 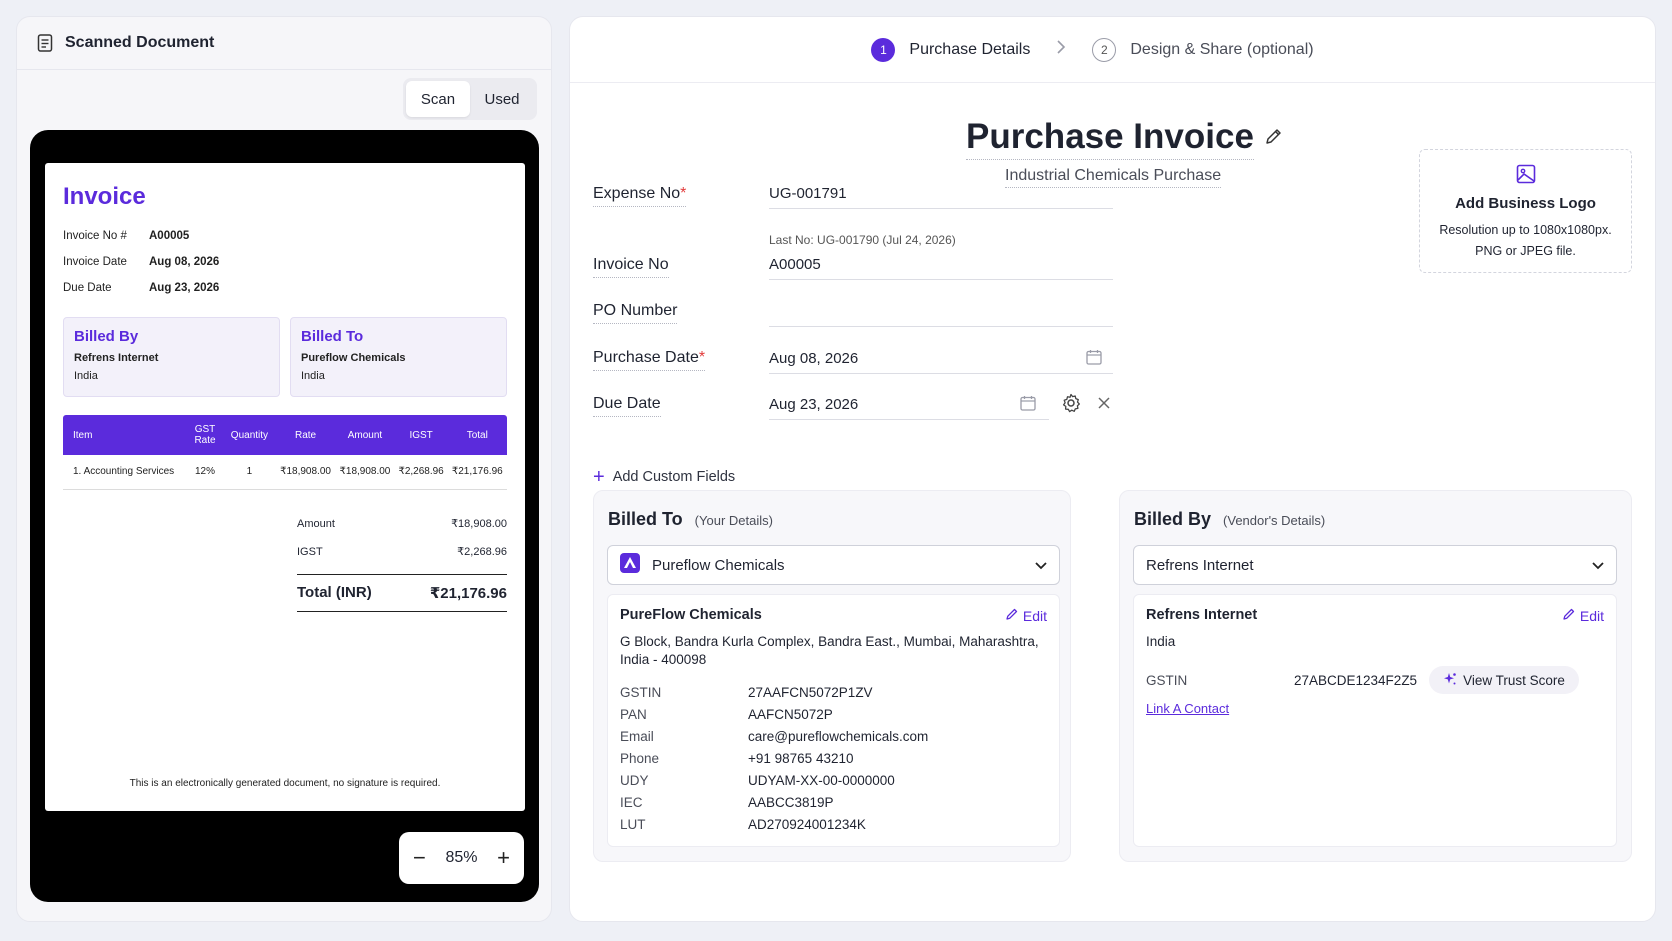 What do you see at coordinates (332, 336) in the screenshot?
I see `billed-to-heading: Billed To` at bounding box center [332, 336].